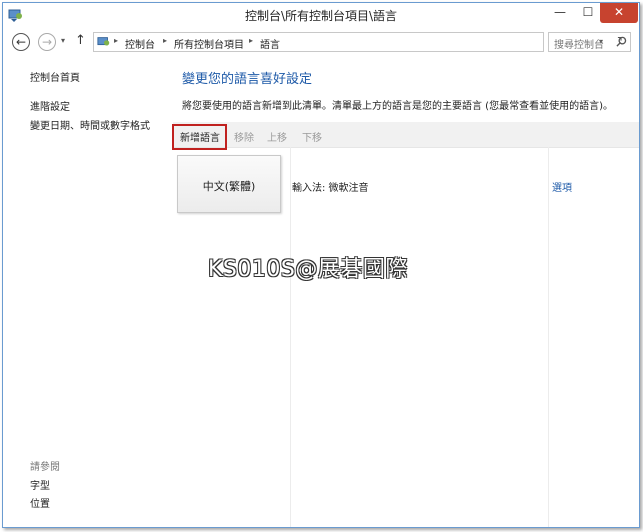 This screenshot has width=643, height=532. I want to click on see-also-location: 位置, so click(40, 502).